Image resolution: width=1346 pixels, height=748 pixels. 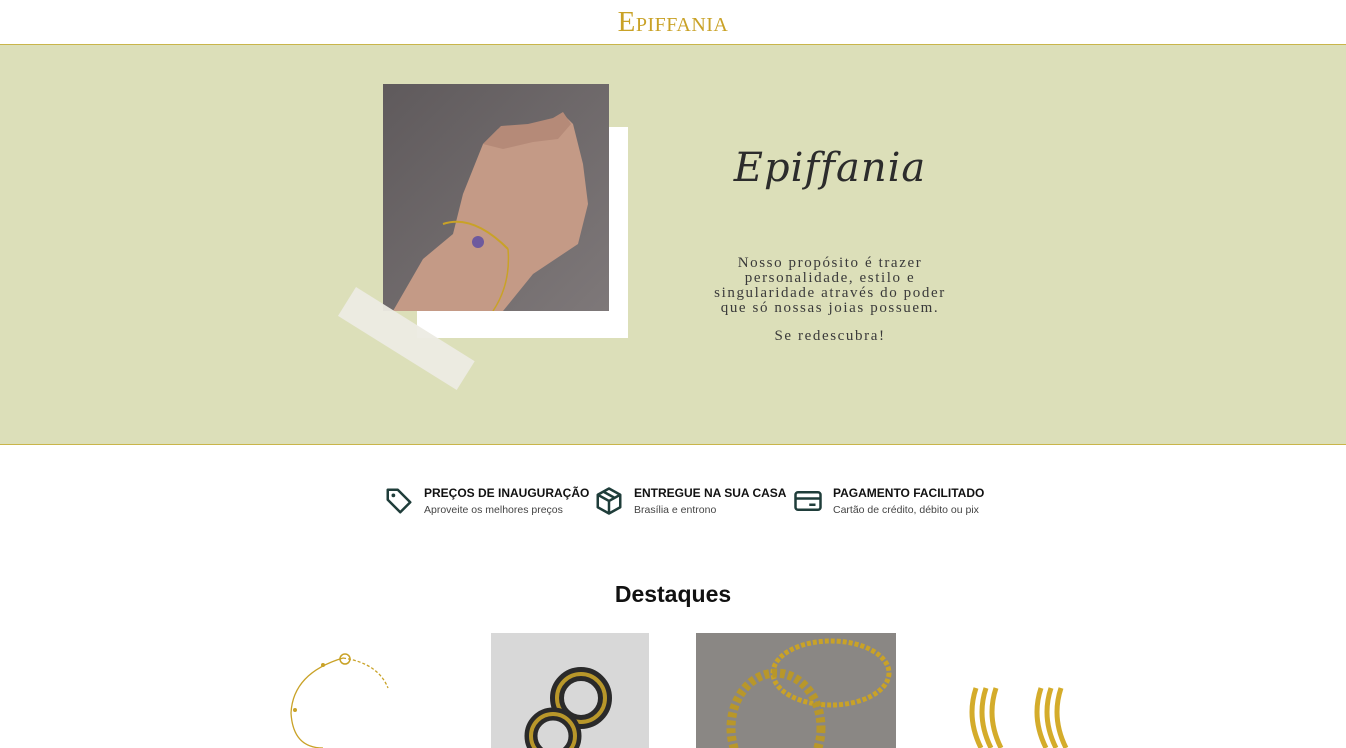 What do you see at coordinates (830, 168) in the screenshot?
I see `hero-script-title: Epiffania` at bounding box center [830, 168].